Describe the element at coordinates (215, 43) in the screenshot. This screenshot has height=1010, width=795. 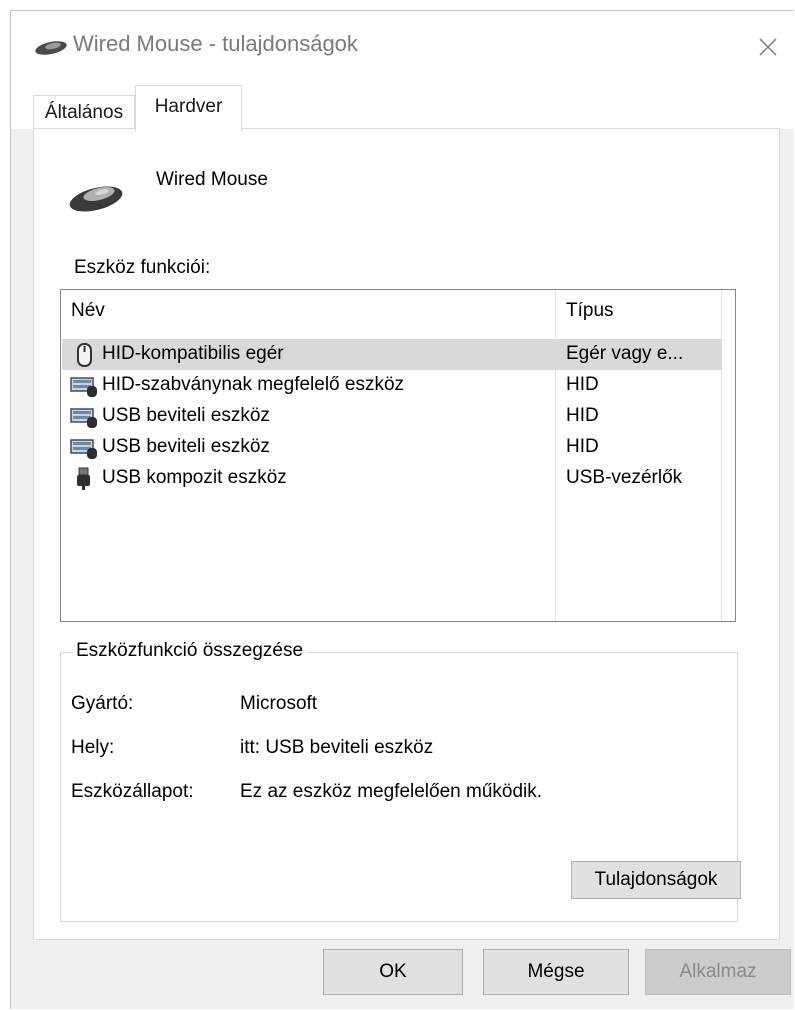
I see `window-title: Wired Mouse - tulajdonságok` at that location.